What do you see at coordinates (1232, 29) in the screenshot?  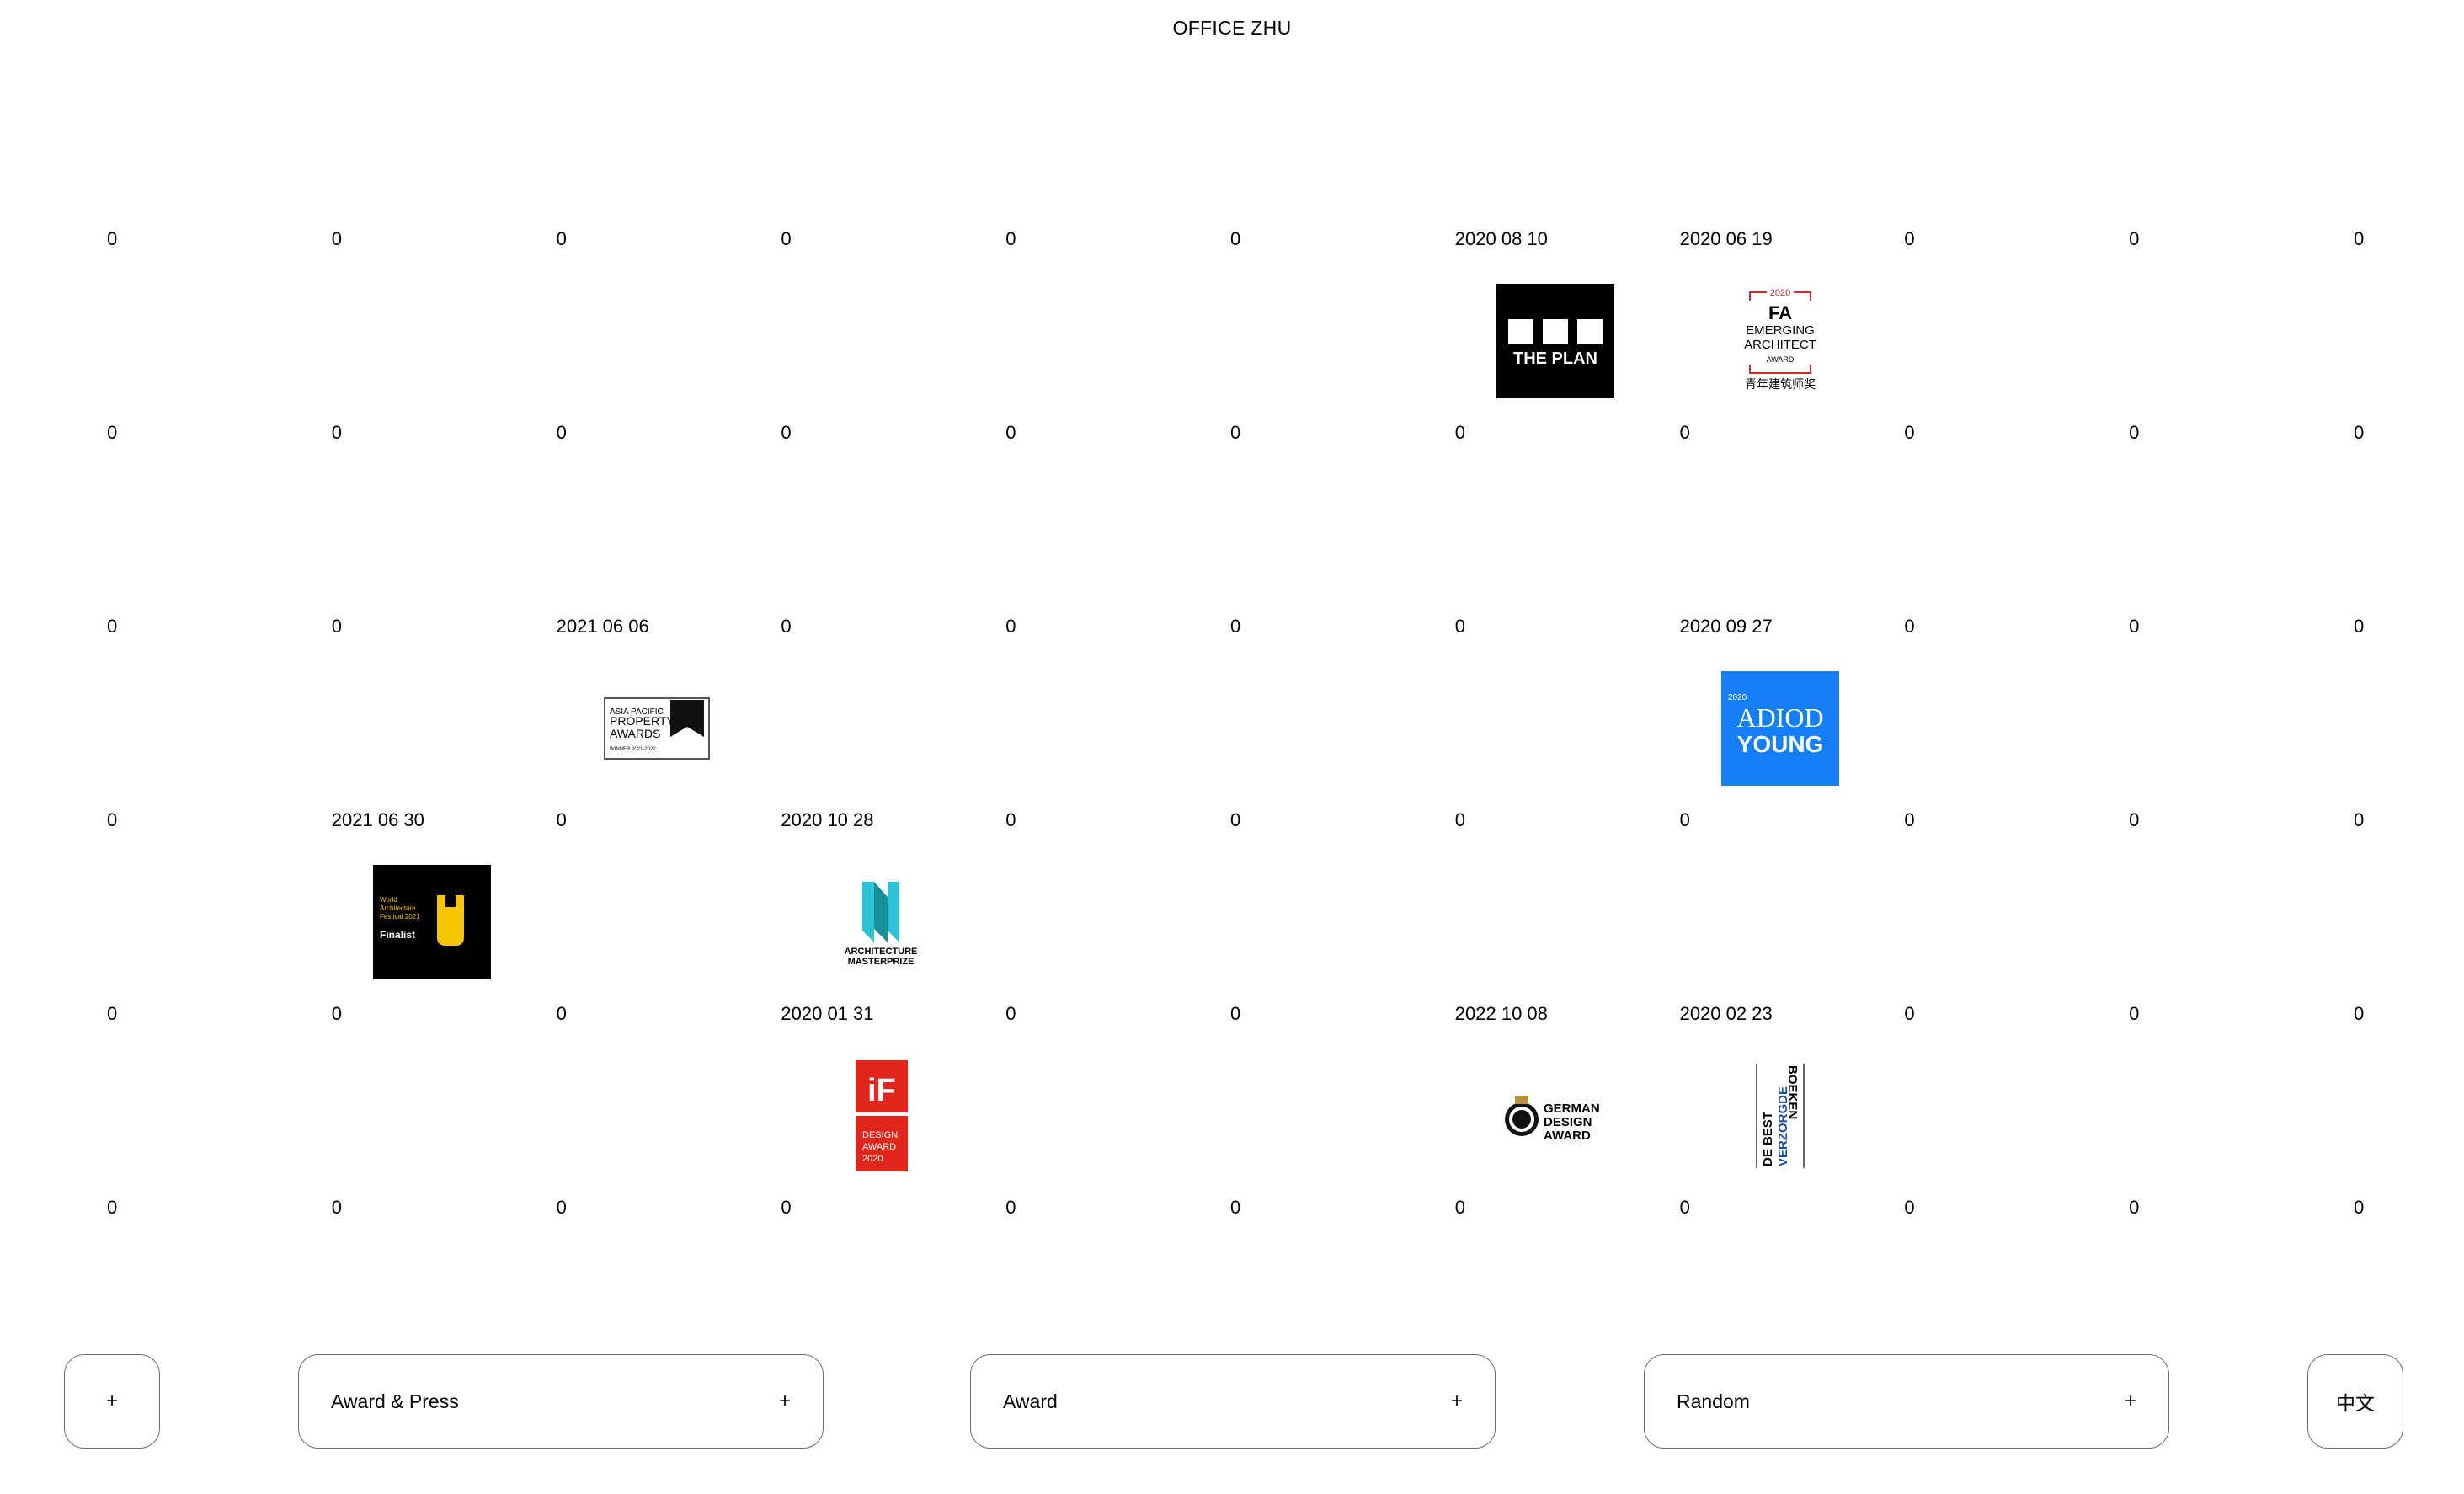 I see `site-title: OFFICE ZHU` at bounding box center [1232, 29].